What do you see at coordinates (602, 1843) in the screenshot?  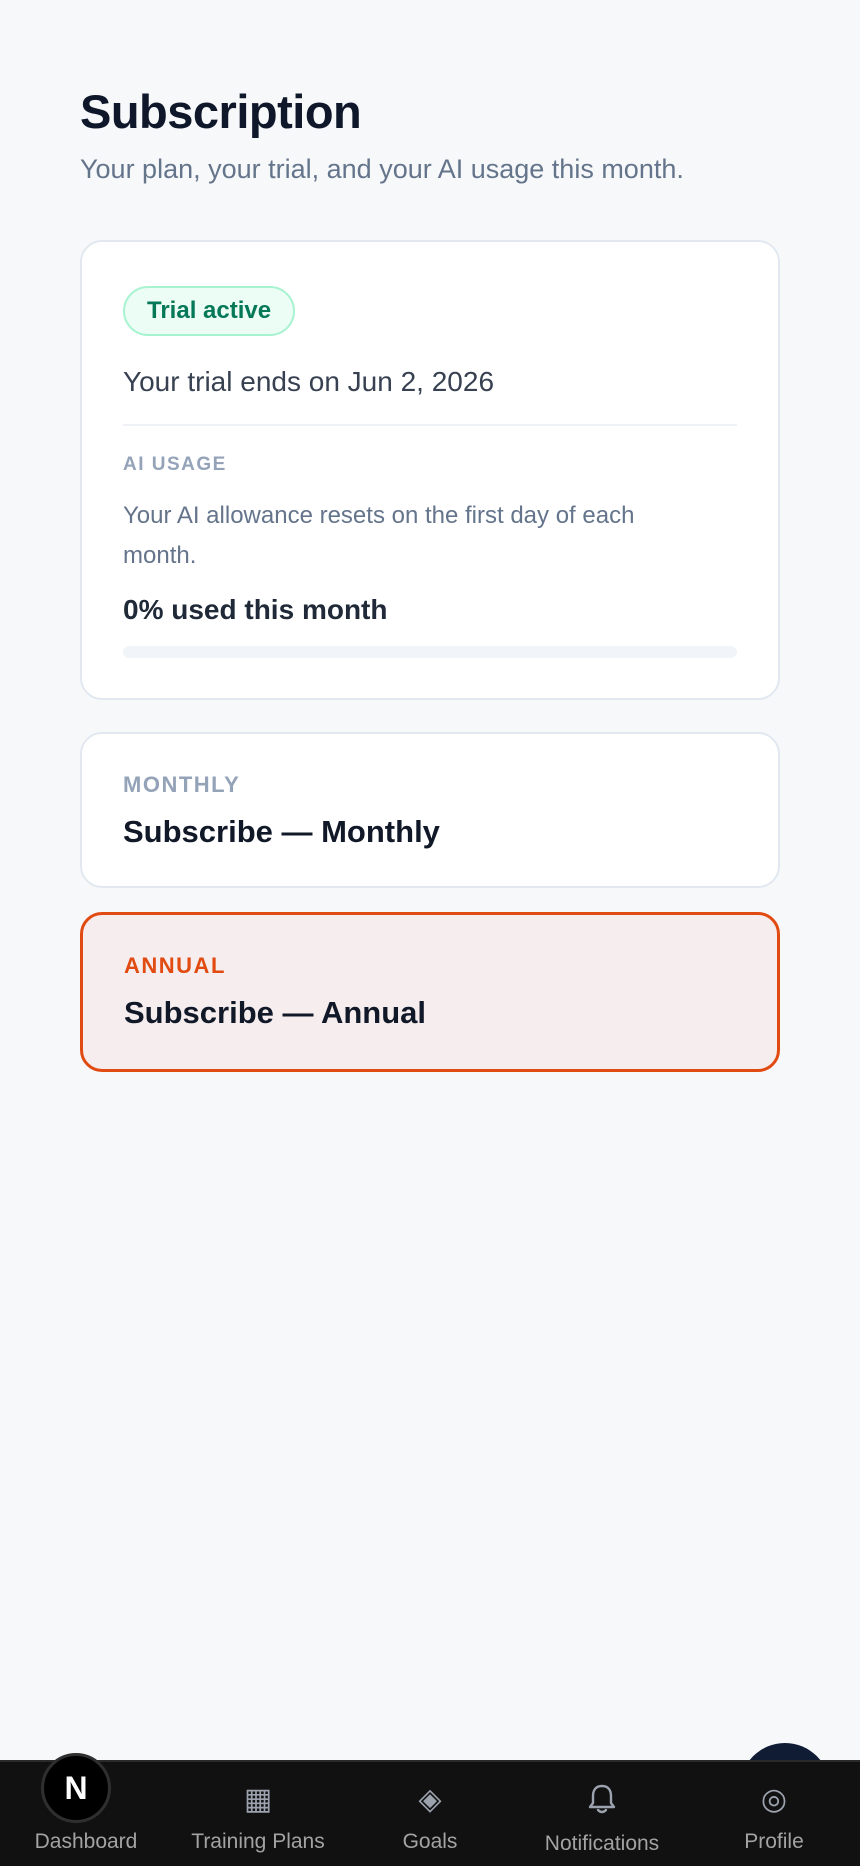 I see `nav-label: Notifications` at bounding box center [602, 1843].